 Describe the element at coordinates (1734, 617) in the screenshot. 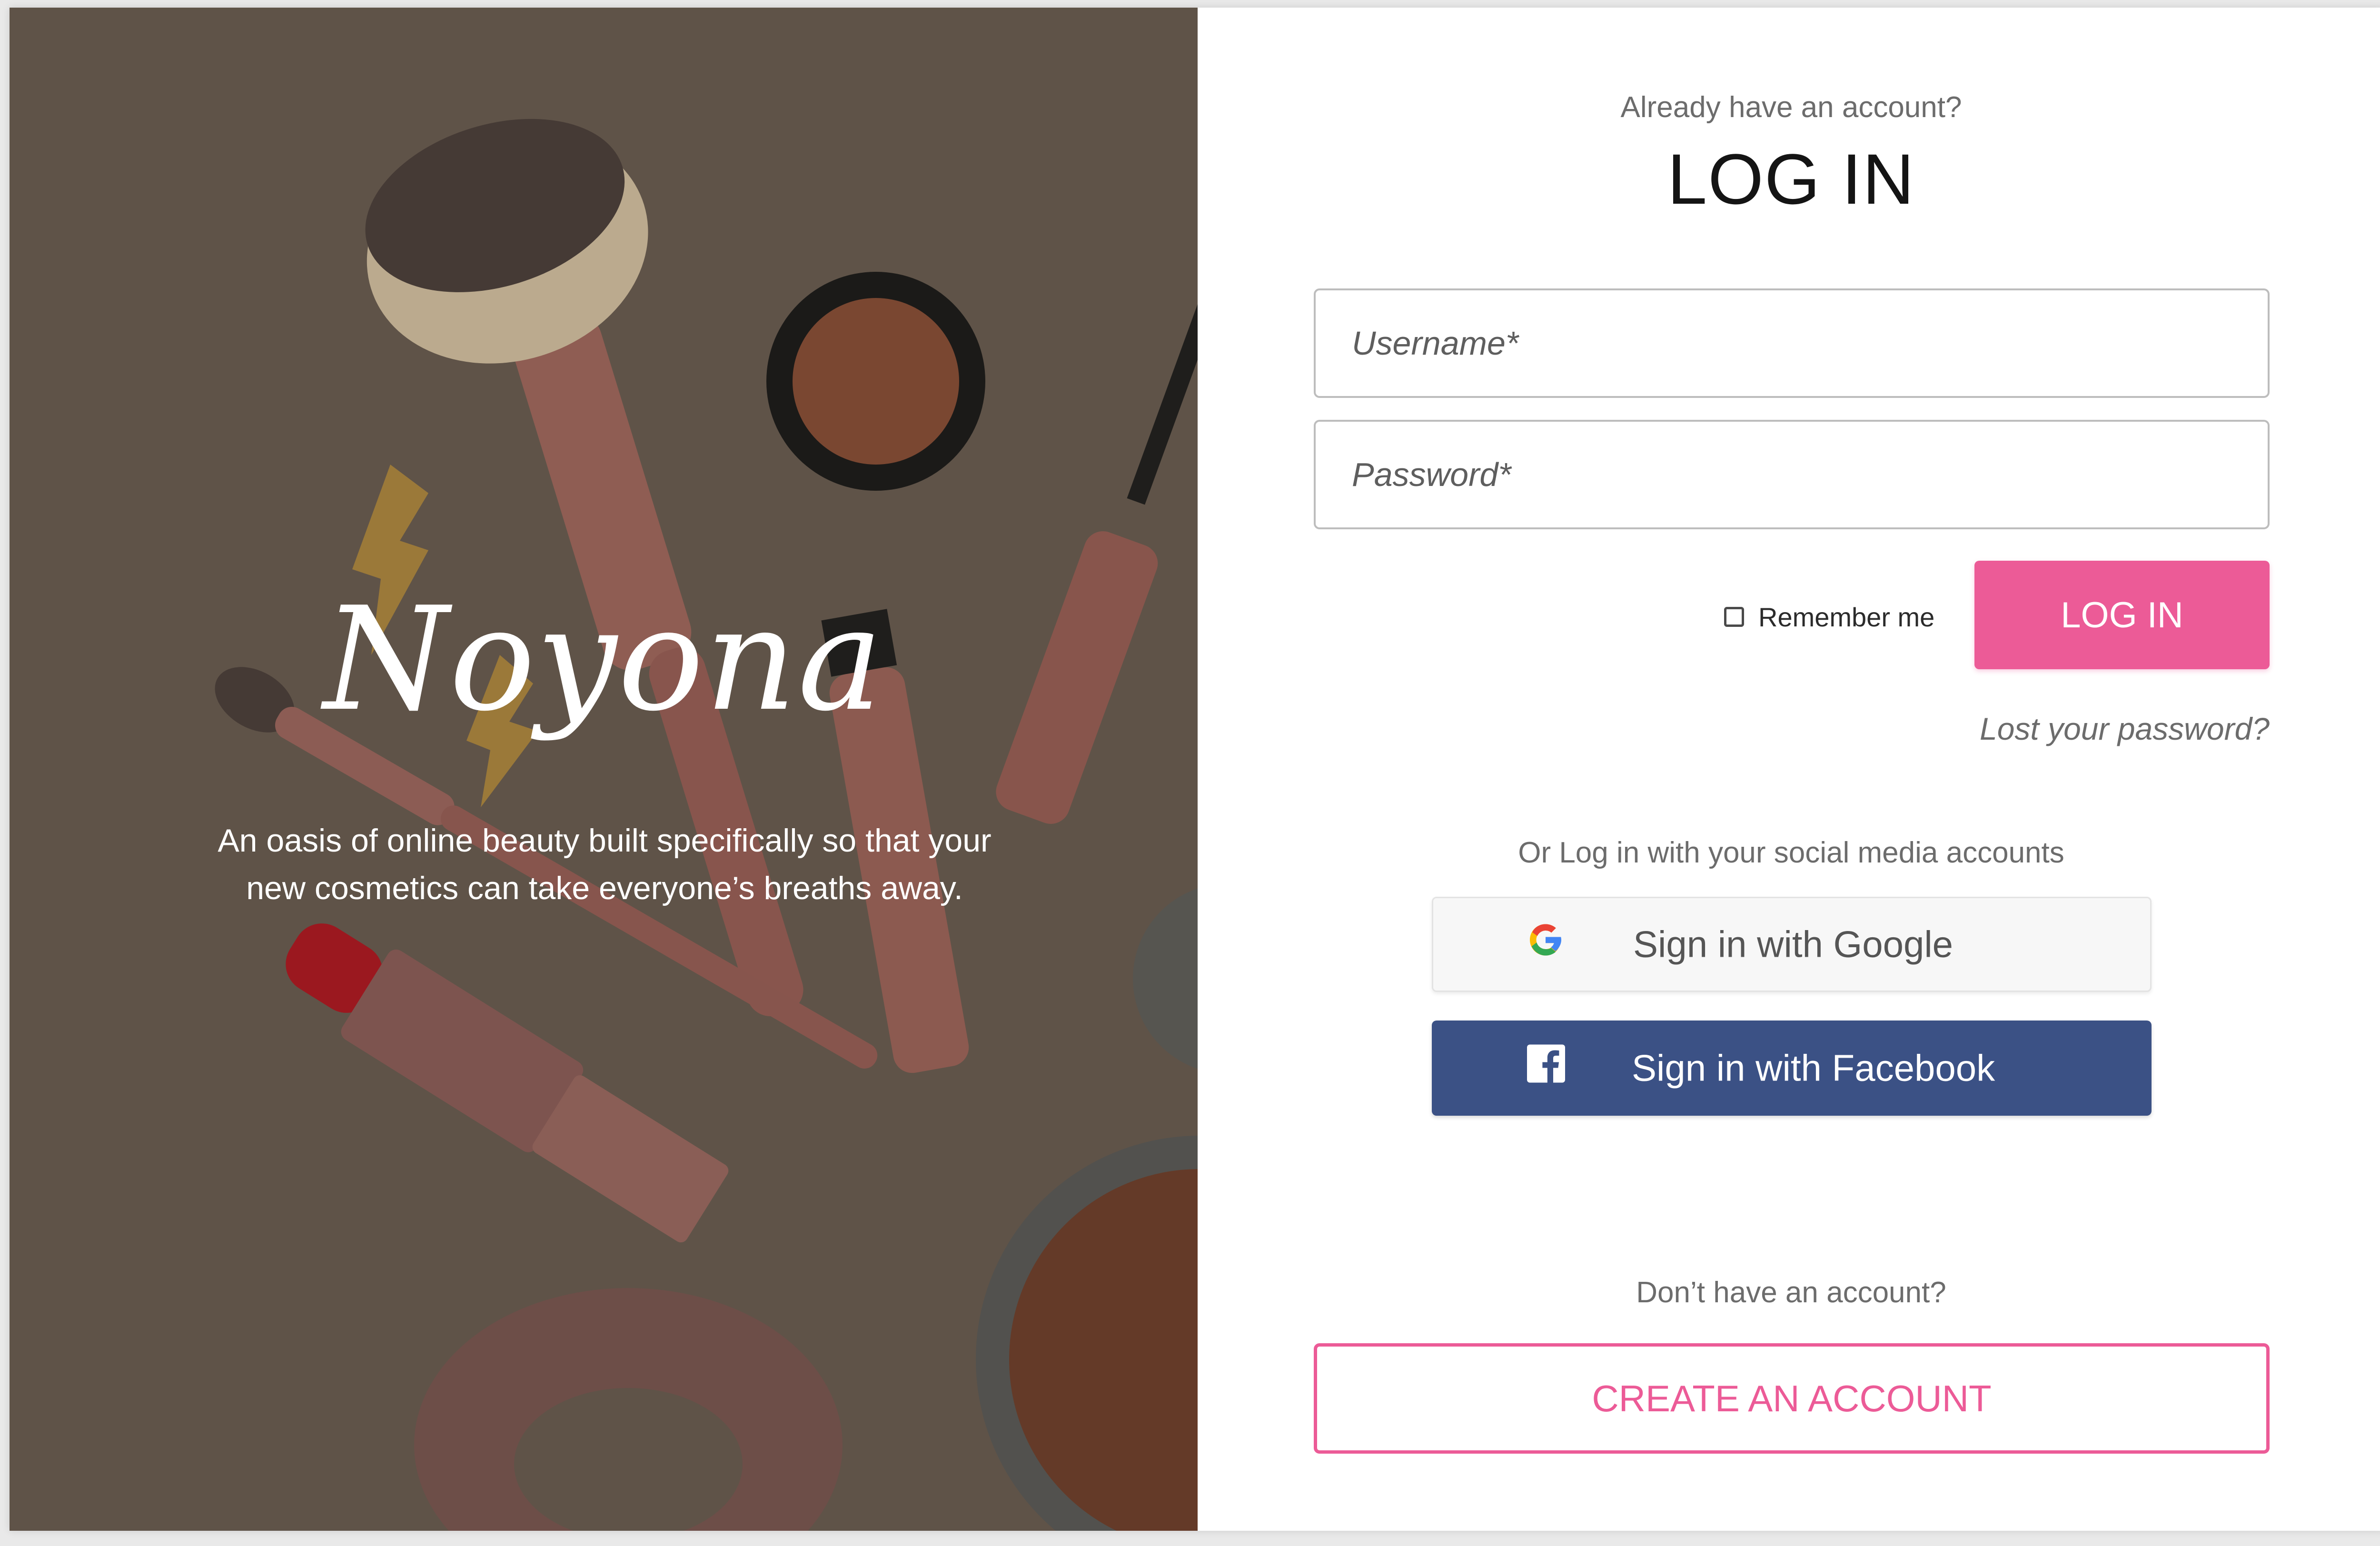

I see `remember-me-checkbox` at that location.